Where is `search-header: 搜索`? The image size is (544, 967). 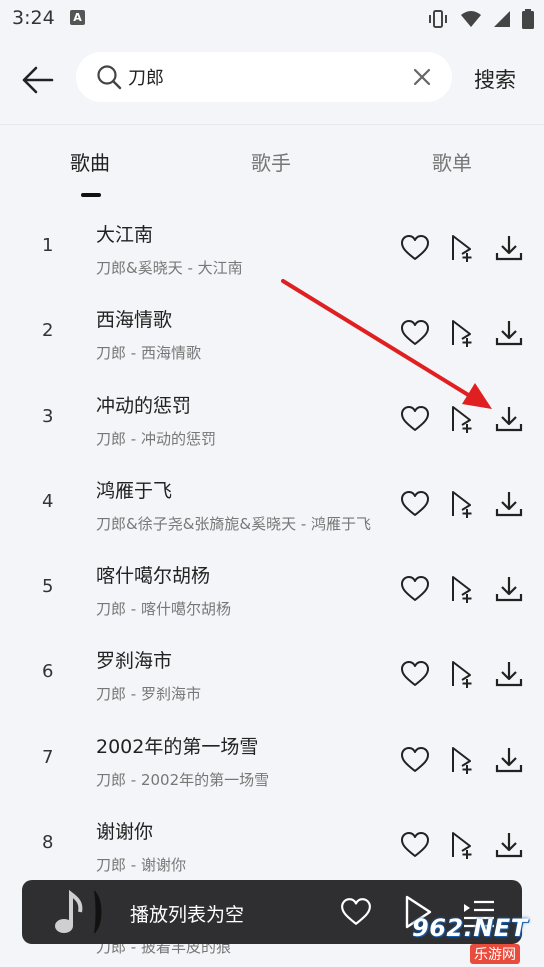 search-header: 搜索 is located at coordinates (272, 81).